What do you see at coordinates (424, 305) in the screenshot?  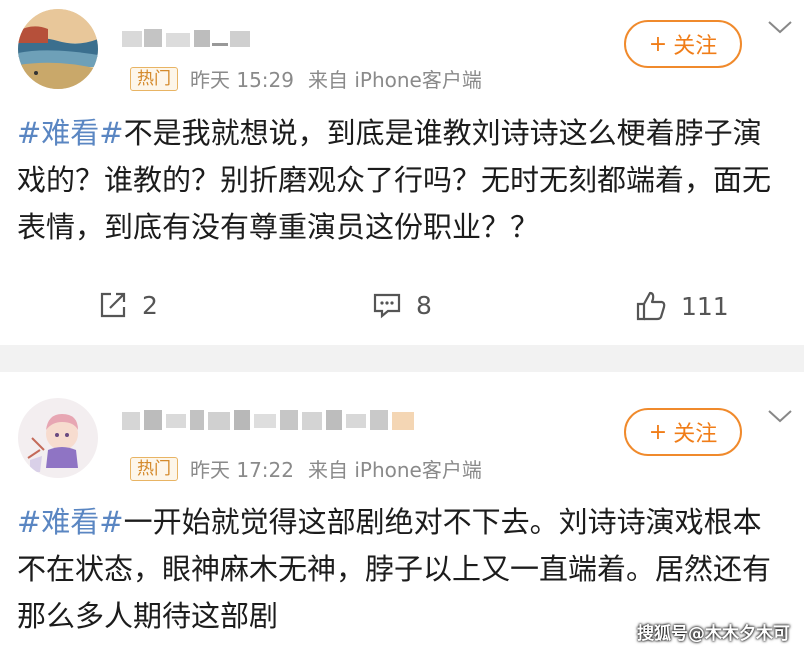 I see `comment-count: 8` at bounding box center [424, 305].